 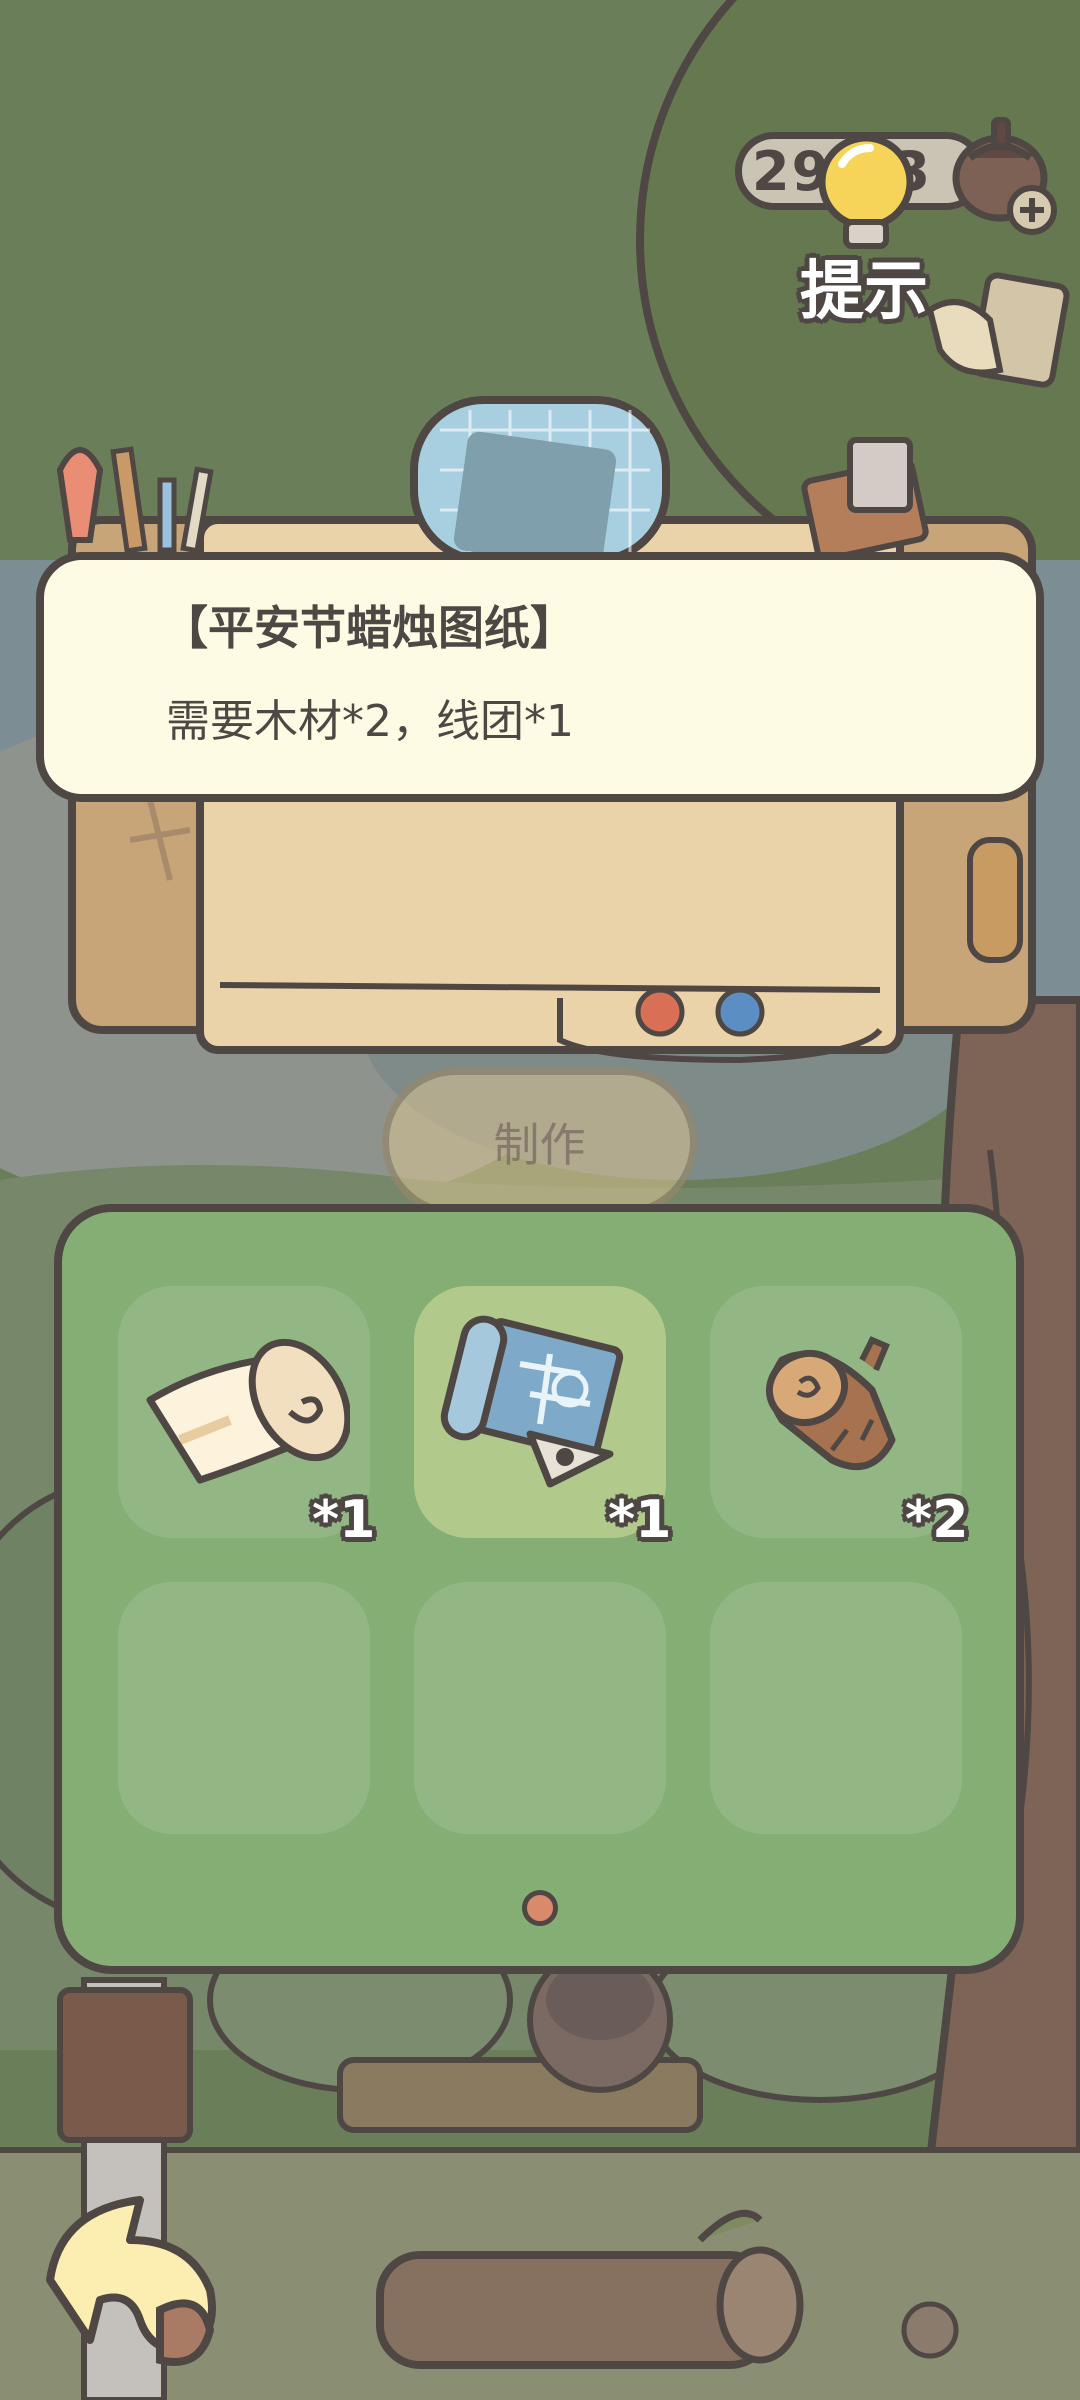 What do you see at coordinates (248, 1411) in the screenshot?
I see `paper-scroll-icon` at bounding box center [248, 1411].